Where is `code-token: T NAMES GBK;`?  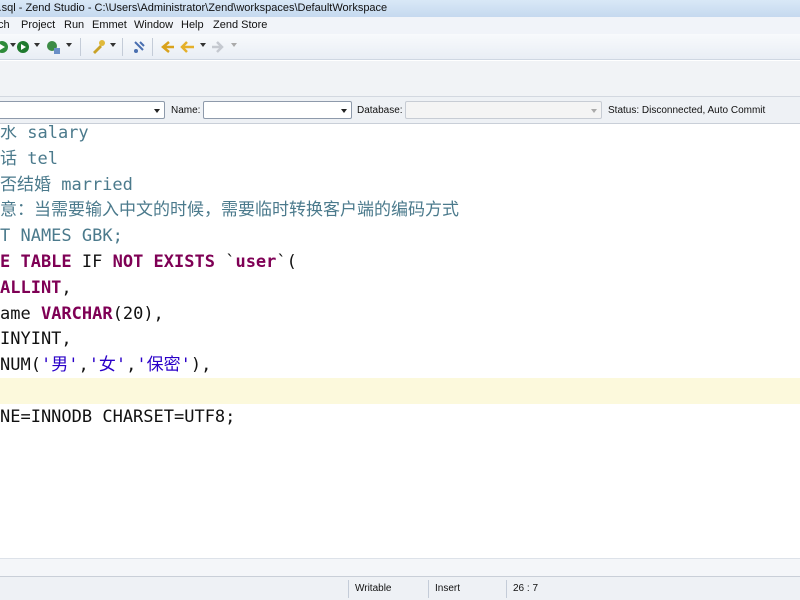 code-token: T NAMES GBK; is located at coordinates (61, 236).